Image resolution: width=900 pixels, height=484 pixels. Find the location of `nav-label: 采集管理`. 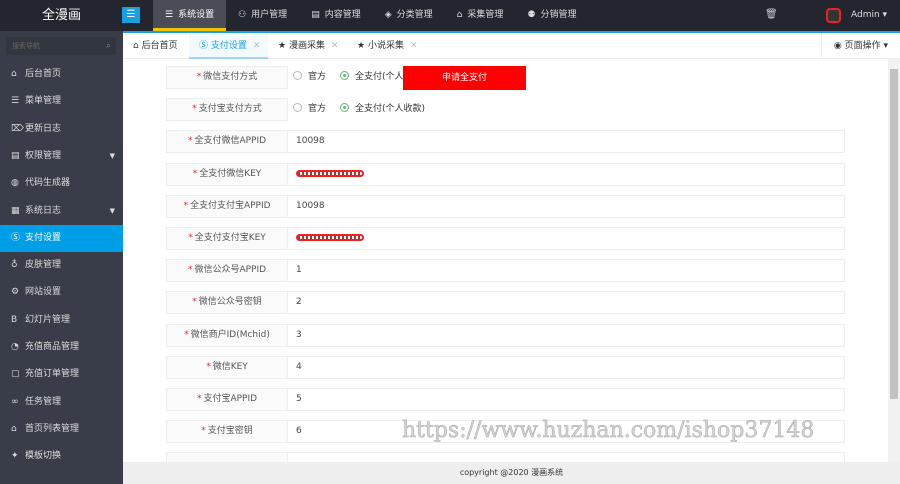

nav-label: 采集管理 is located at coordinates (485, 15).